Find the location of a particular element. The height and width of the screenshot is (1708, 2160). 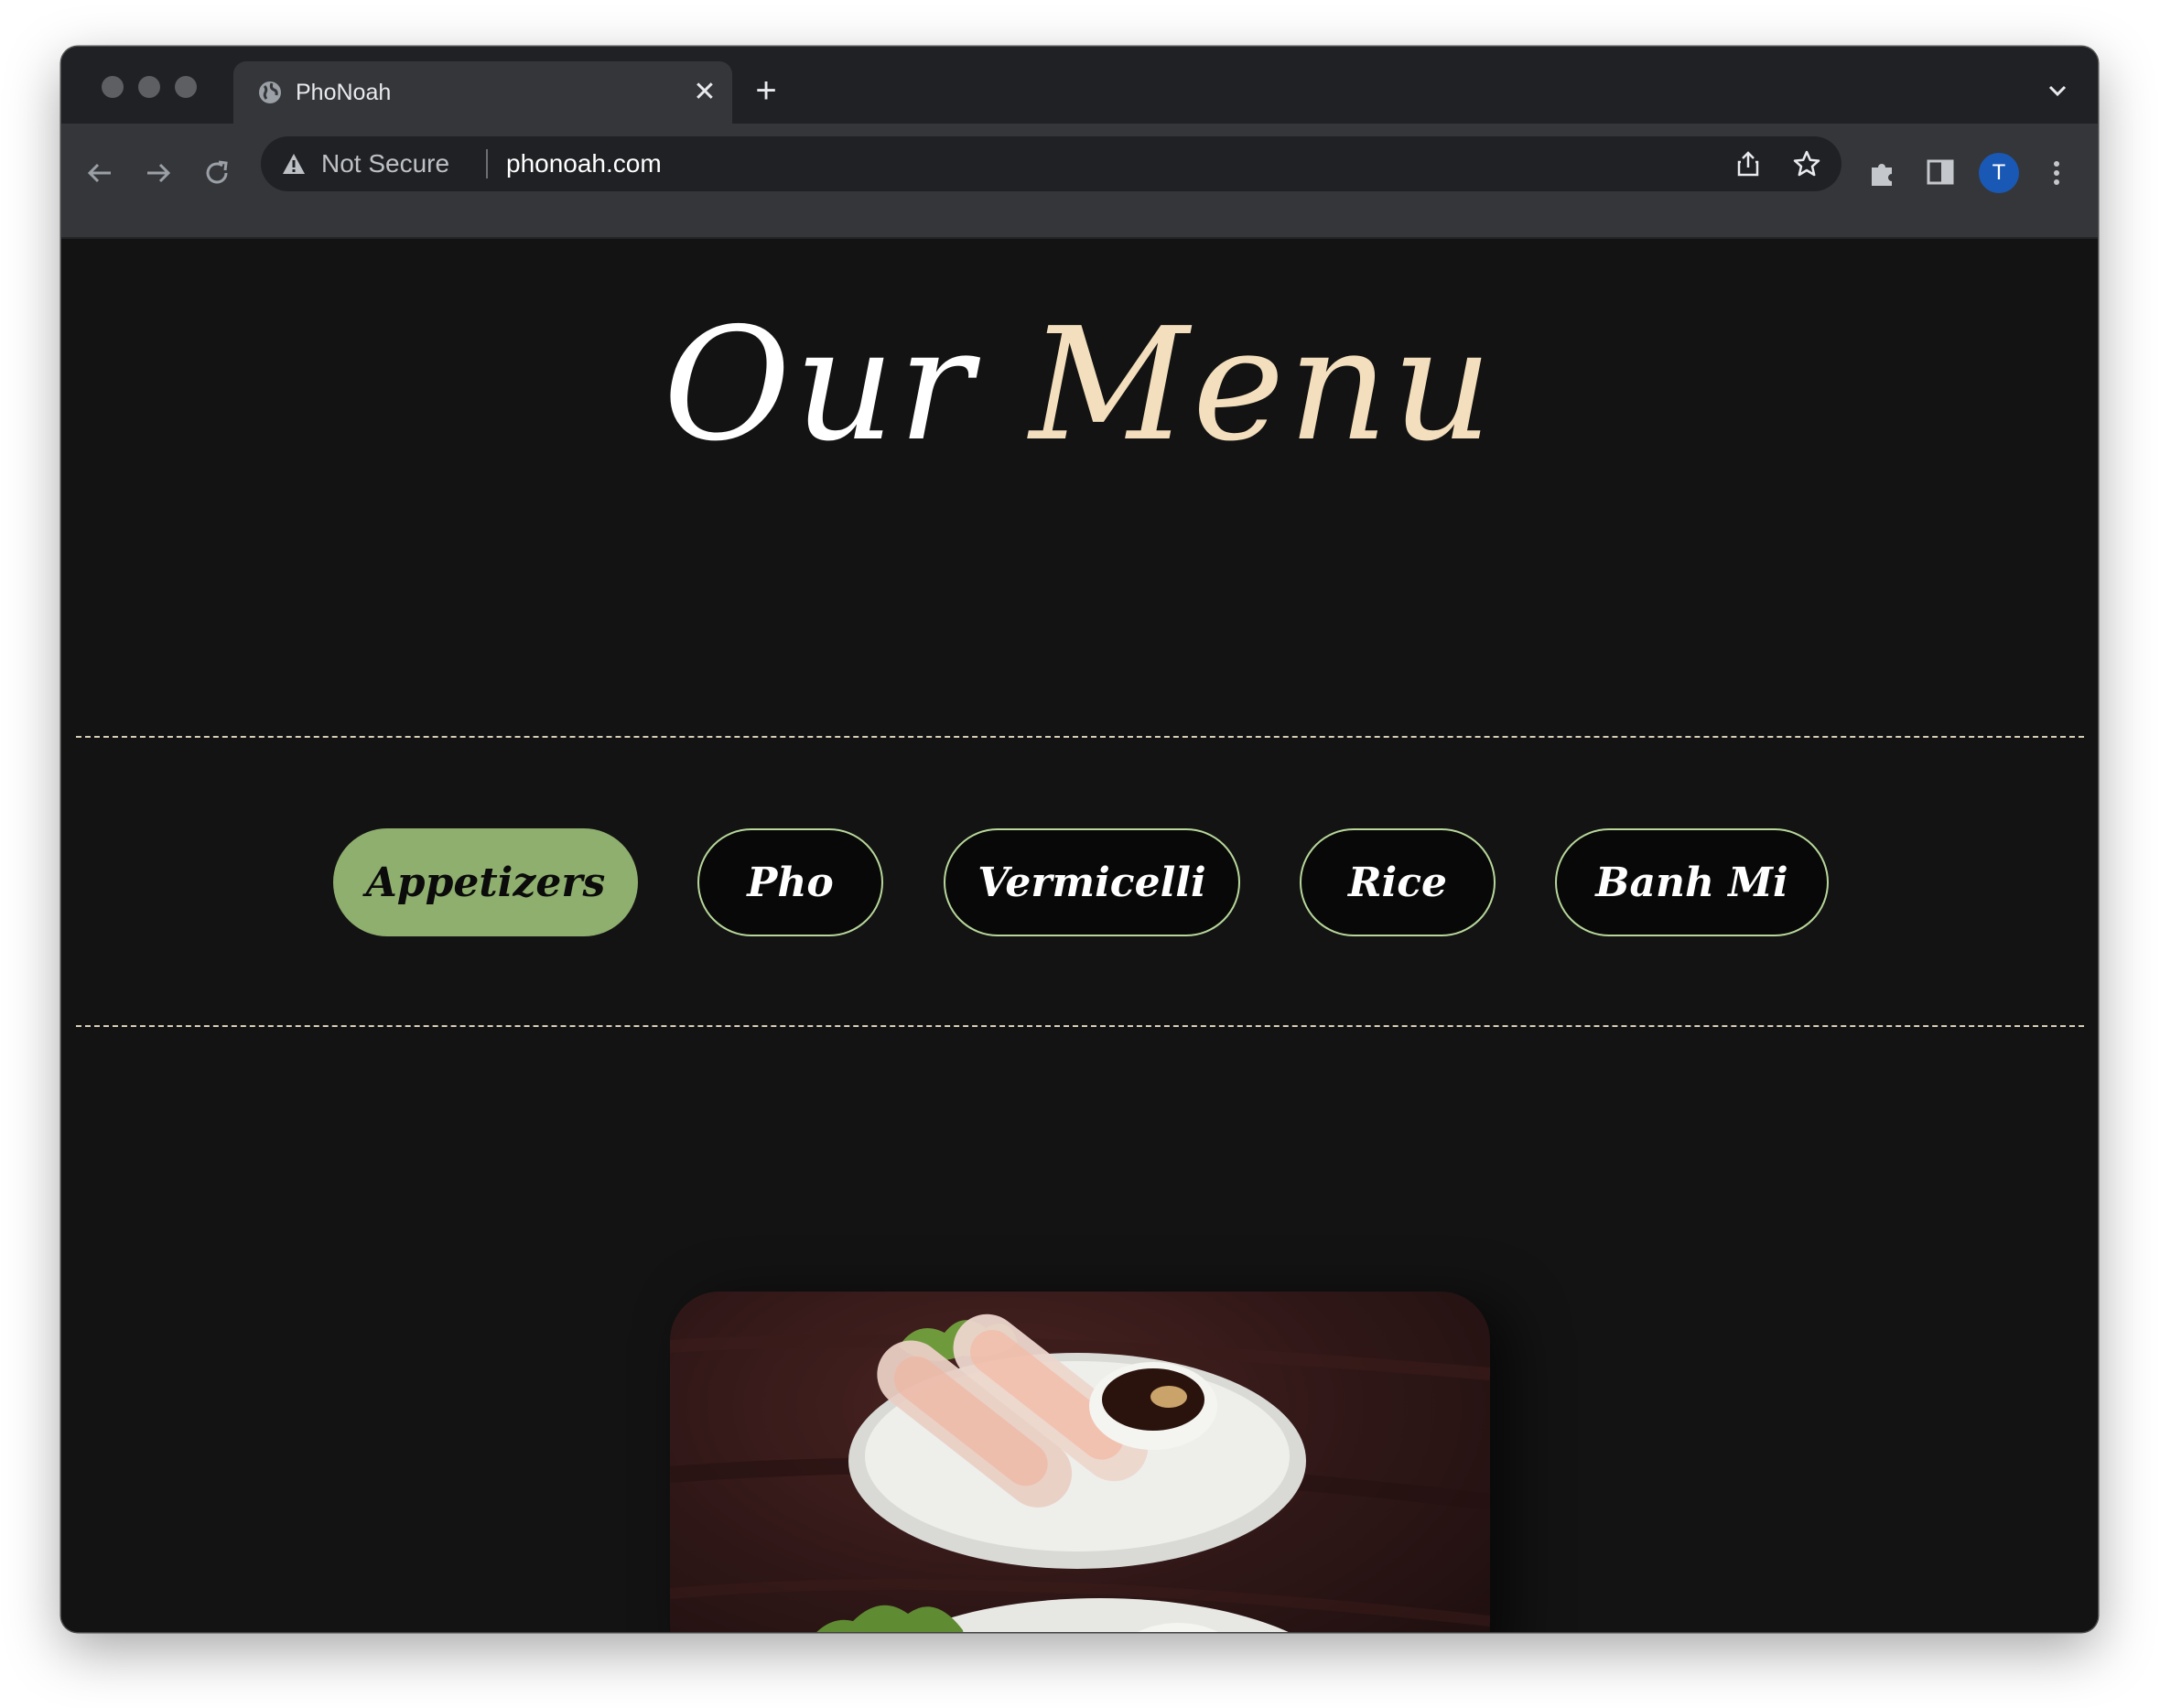

dish-photo is located at coordinates (1080, 1462).